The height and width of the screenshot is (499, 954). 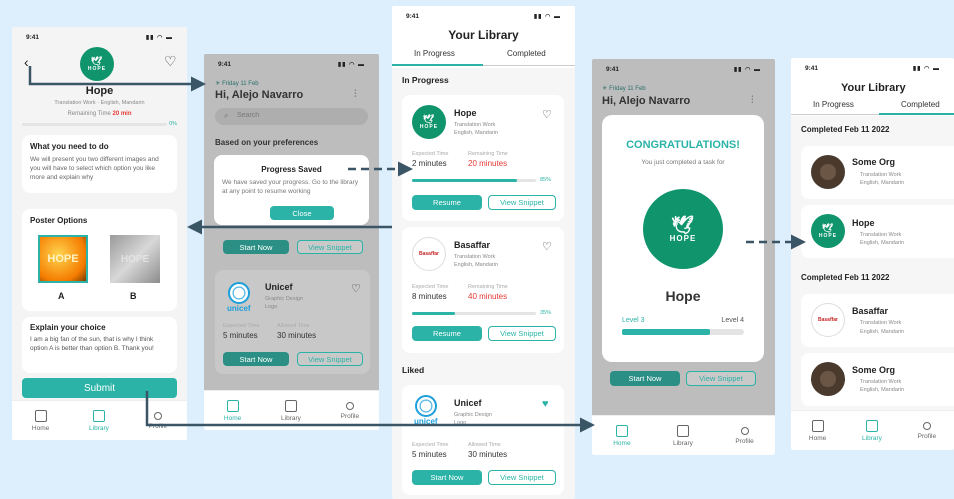 I want to click on poster-options-title: Poster Options, so click(x=59, y=220).